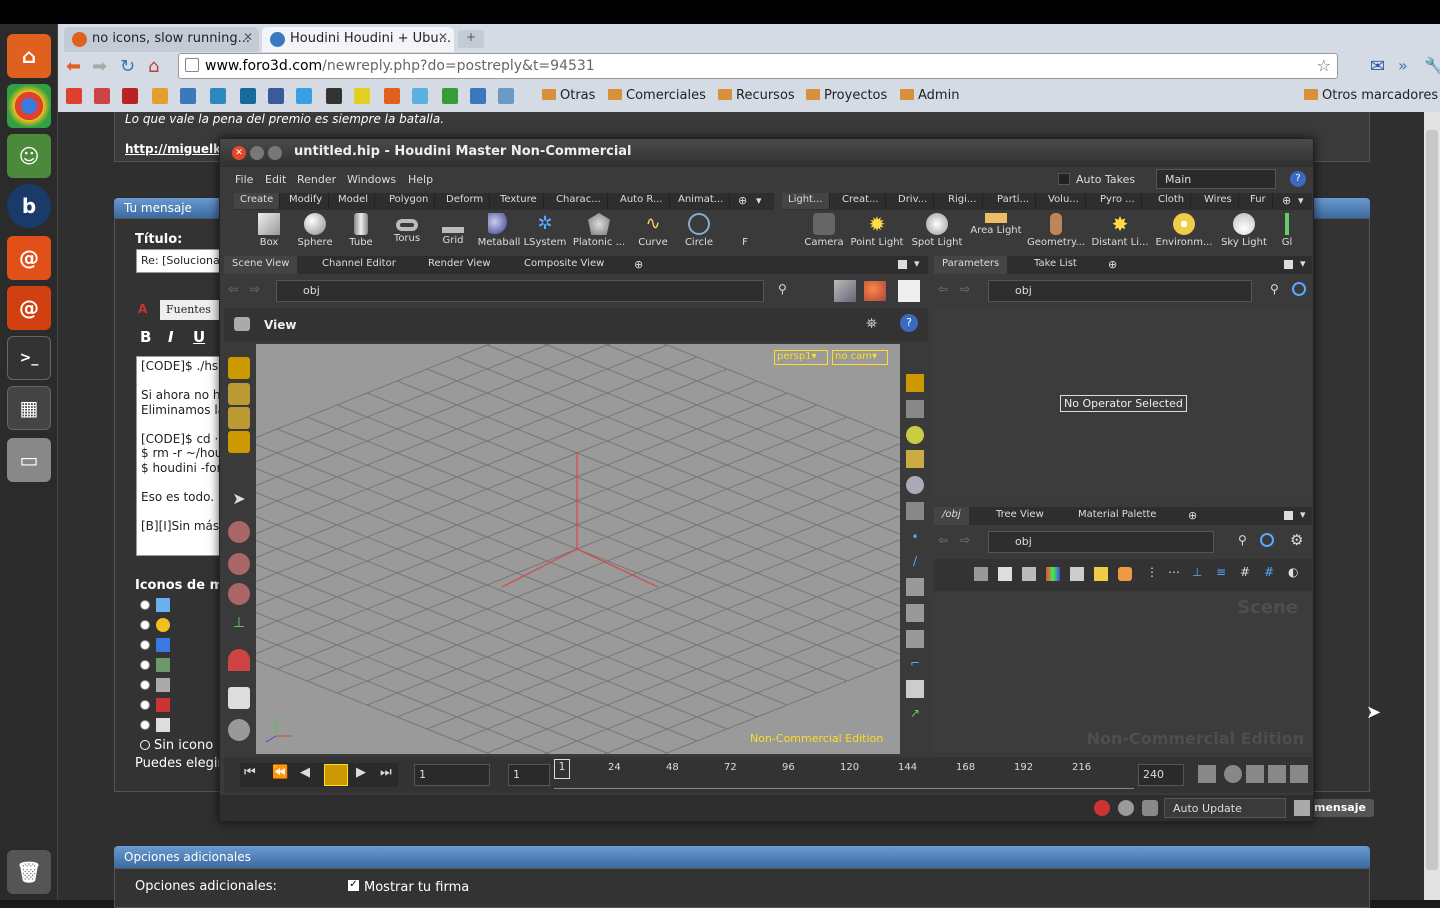 The image size is (1440, 908). I want to click on take-select: Main, so click(1216, 179).